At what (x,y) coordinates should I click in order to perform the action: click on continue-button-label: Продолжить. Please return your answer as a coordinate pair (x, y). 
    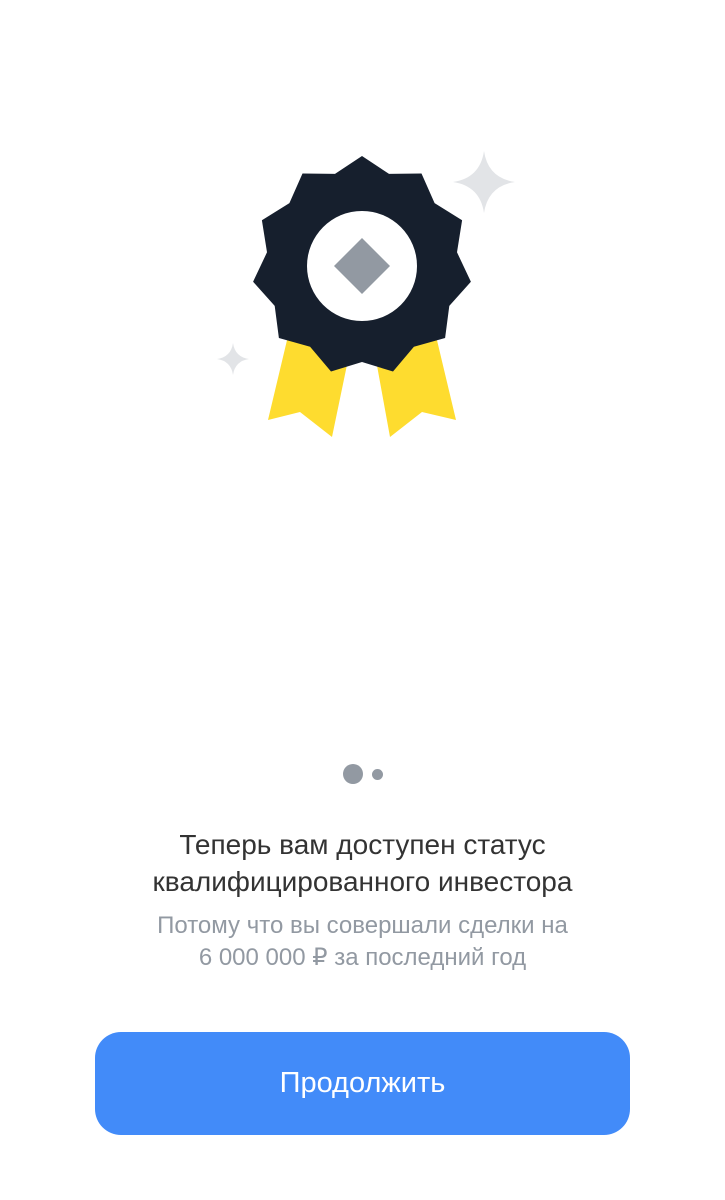
    Looking at the image, I should click on (362, 1083).